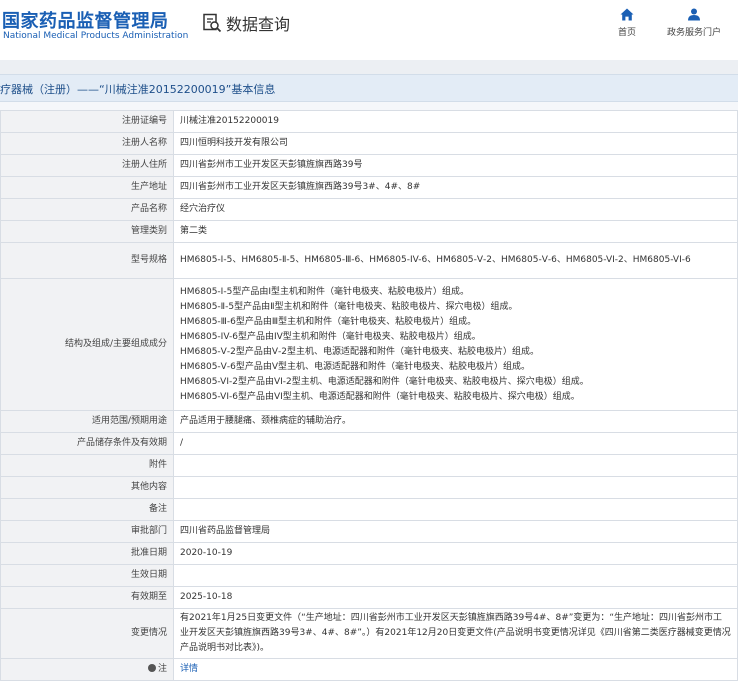  Describe the element at coordinates (87, 553) in the screenshot. I see `field-label-approval-date: 批准日期` at that location.